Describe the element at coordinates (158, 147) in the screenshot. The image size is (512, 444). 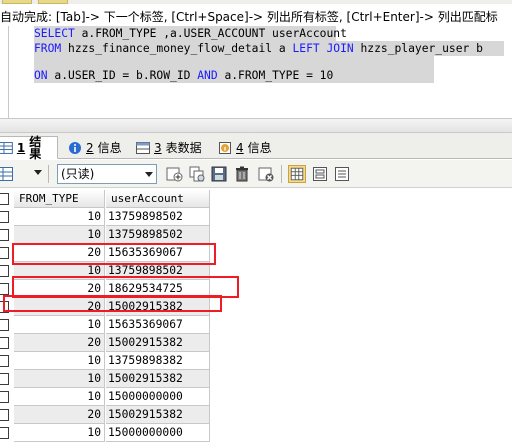
I see `tab-table-data-number: 3` at that location.